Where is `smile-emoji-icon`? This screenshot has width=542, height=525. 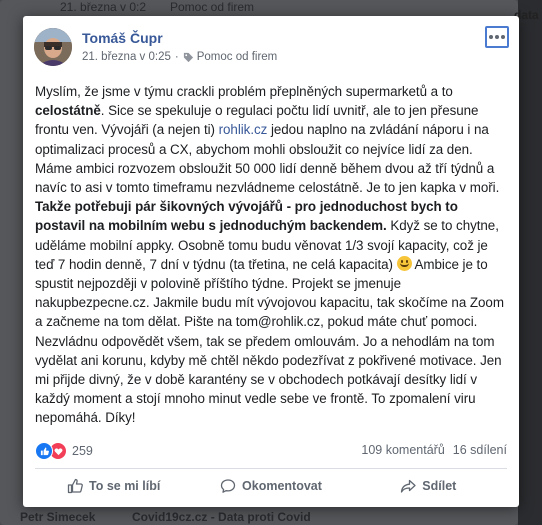
smile-emoji-icon is located at coordinates (404, 263).